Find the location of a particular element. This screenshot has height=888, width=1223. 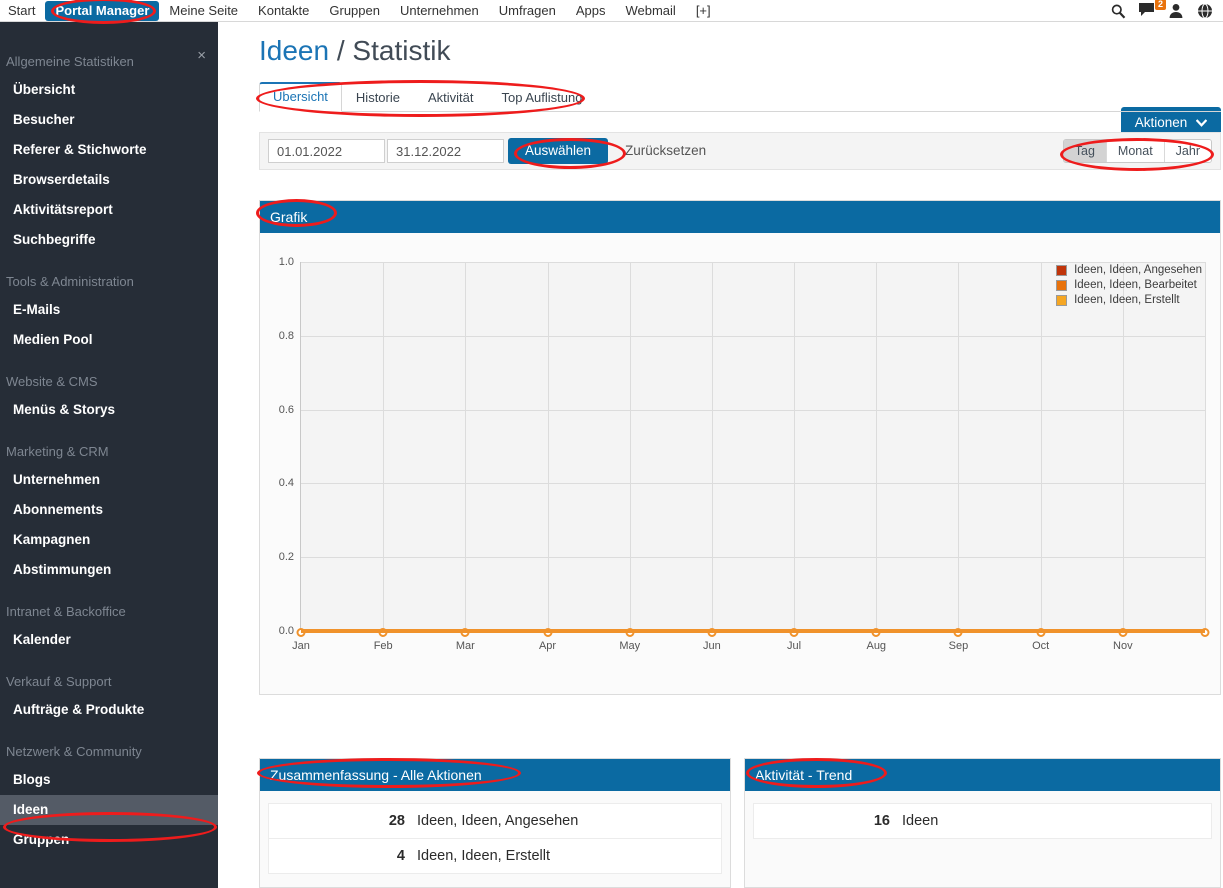

sidebar-group-title: Intranet & Backoffice is located at coordinates (66, 611).